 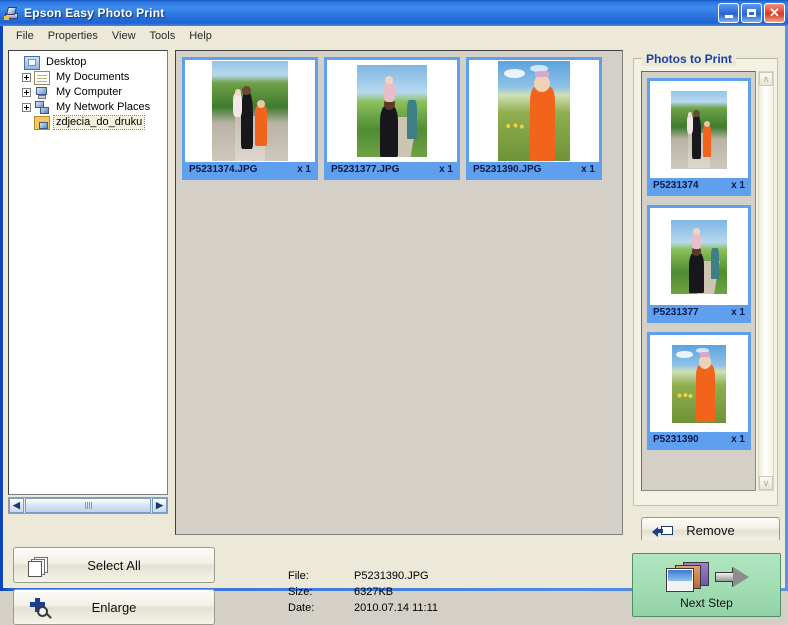 I want to click on scroll-left-icon: ◀, so click(x=16, y=505).